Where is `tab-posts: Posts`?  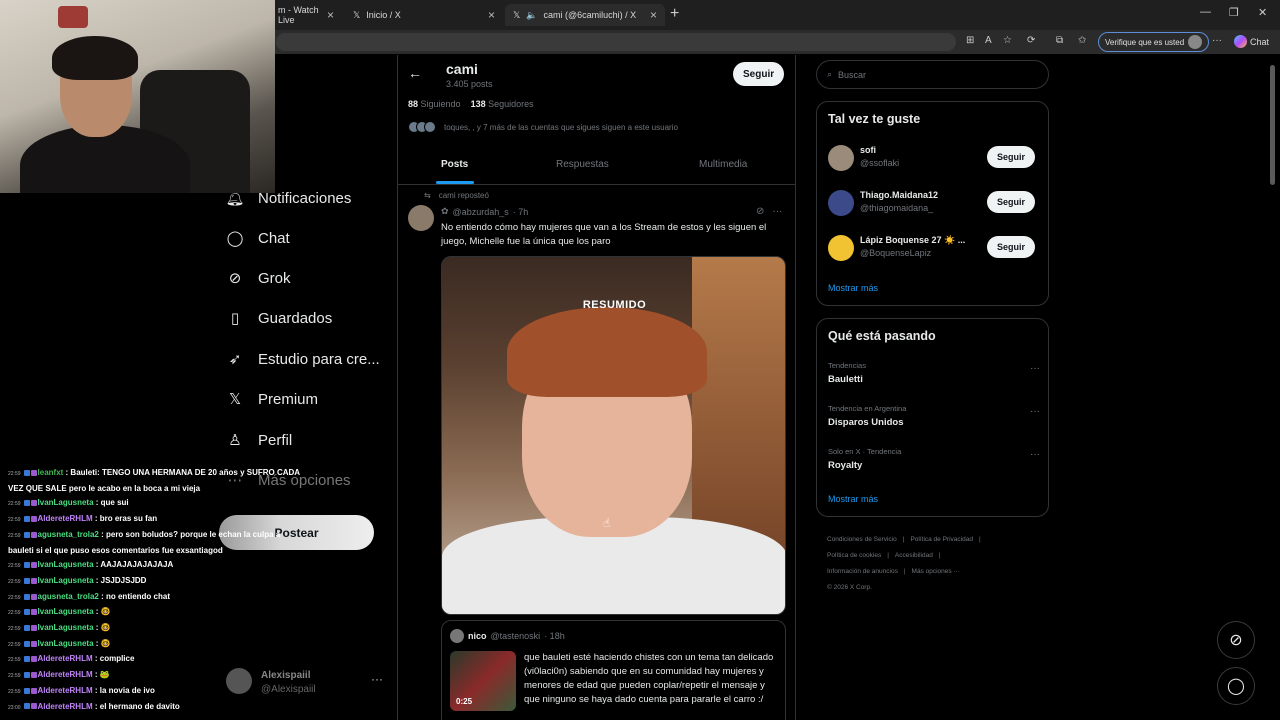 tab-posts: Posts is located at coordinates (454, 164).